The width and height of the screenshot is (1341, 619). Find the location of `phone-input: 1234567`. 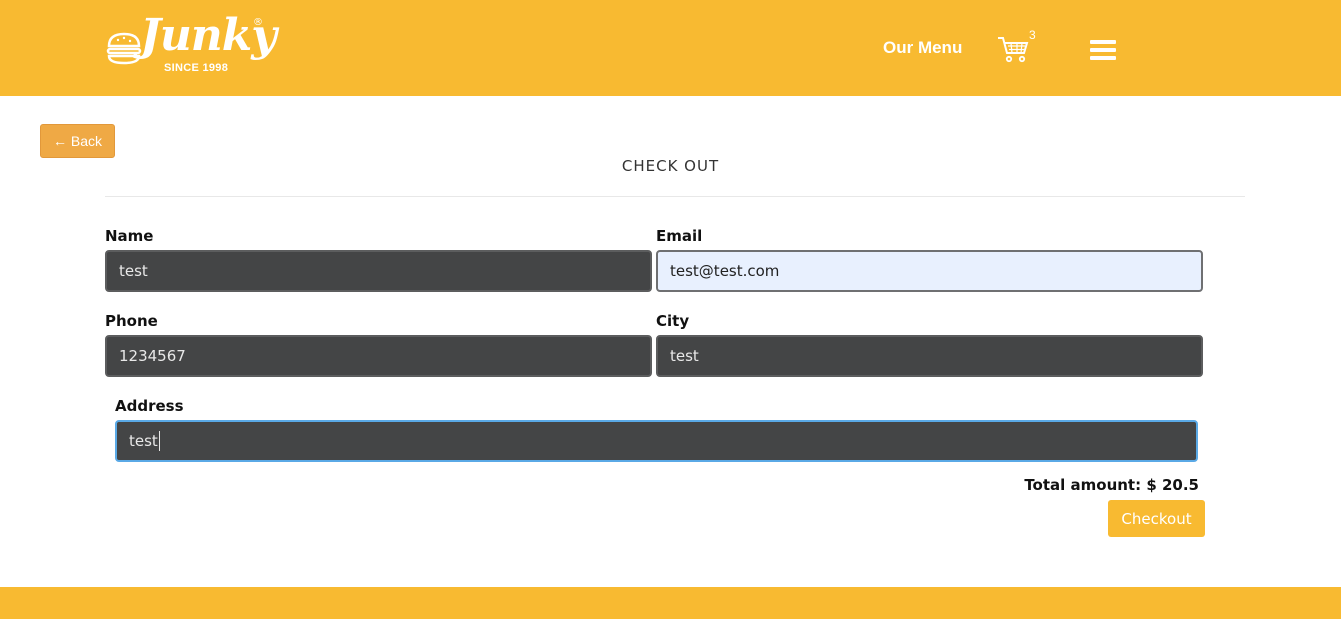

phone-input: 1234567 is located at coordinates (378, 356).